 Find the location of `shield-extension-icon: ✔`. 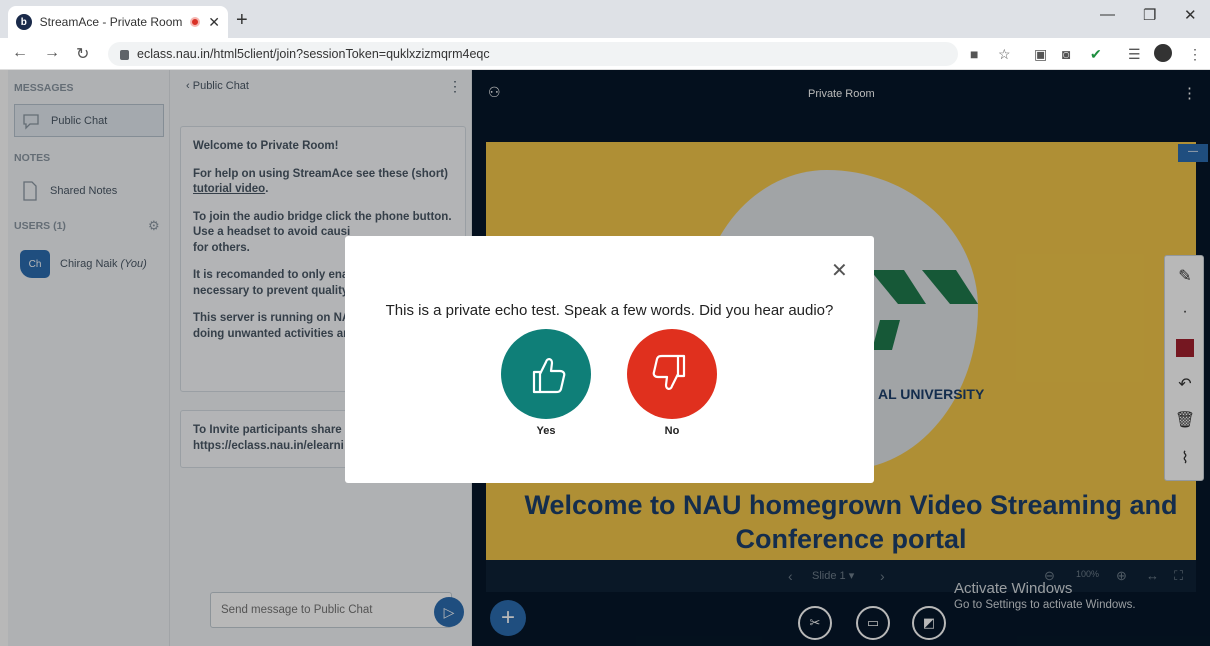

shield-extension-icon: ✔ is located at coordinates (1096, 54).